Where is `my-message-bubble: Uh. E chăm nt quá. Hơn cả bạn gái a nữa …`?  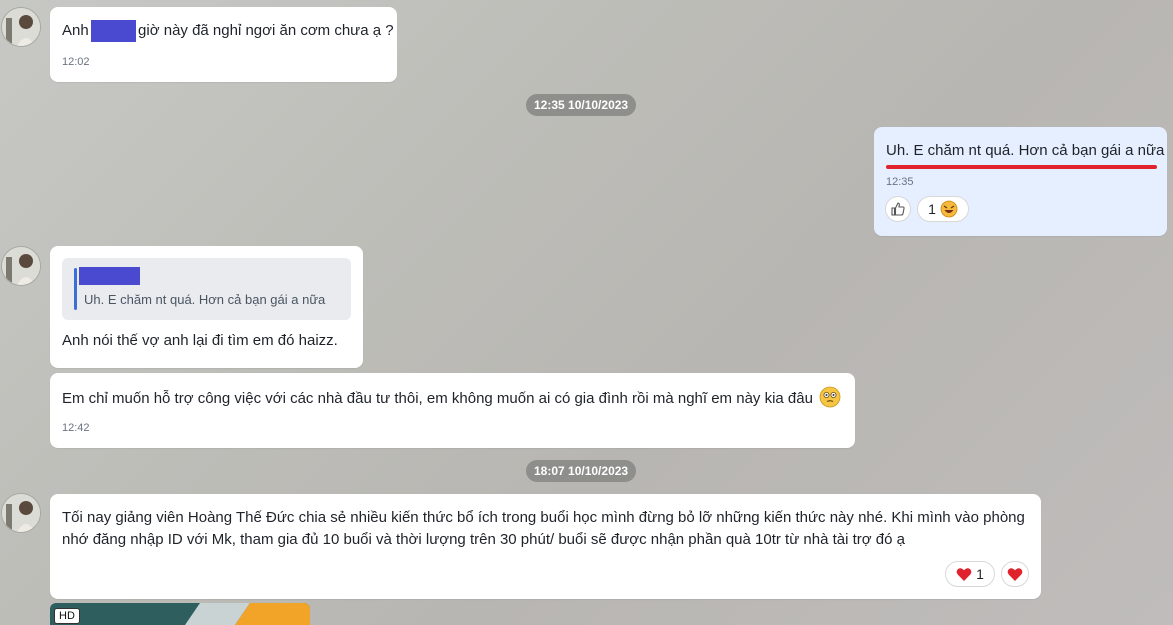
my-message-bubble: Uh. E chăm nt quá. Hơn cả bạn gái a nữa … is located at coordinates (1020, 181).